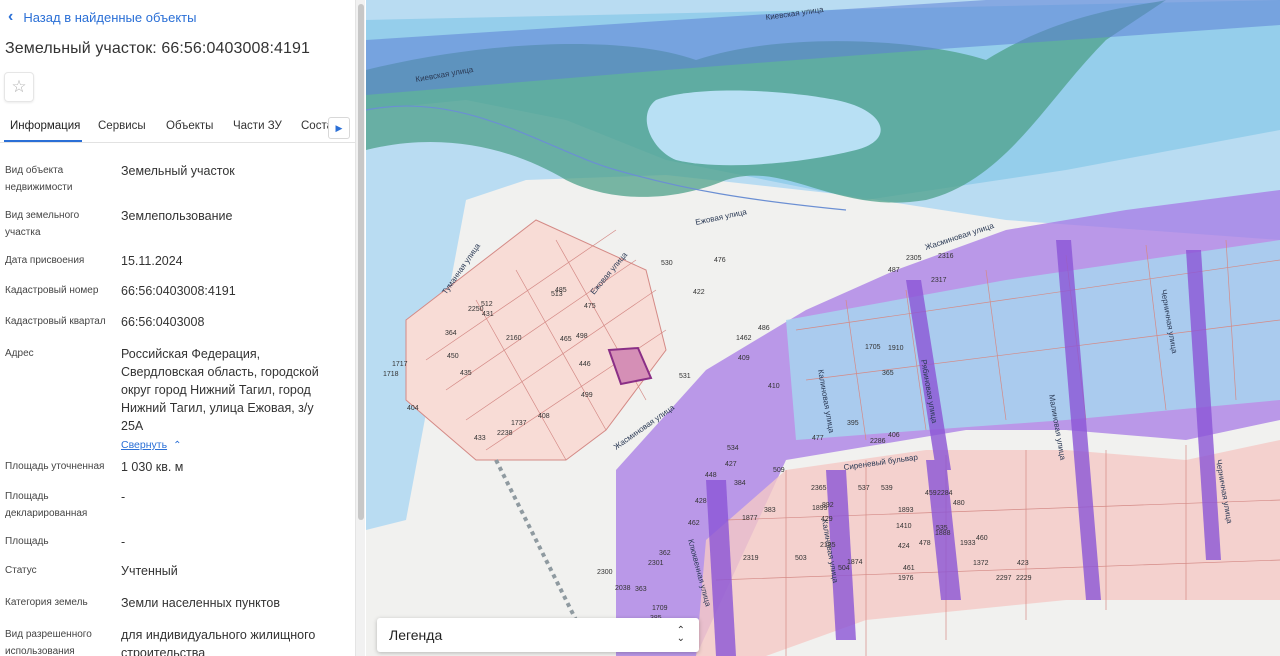  Describe the element at coordinates (968, 543) in the screenshot. I see `parcel-number-label: 1933` at that location.